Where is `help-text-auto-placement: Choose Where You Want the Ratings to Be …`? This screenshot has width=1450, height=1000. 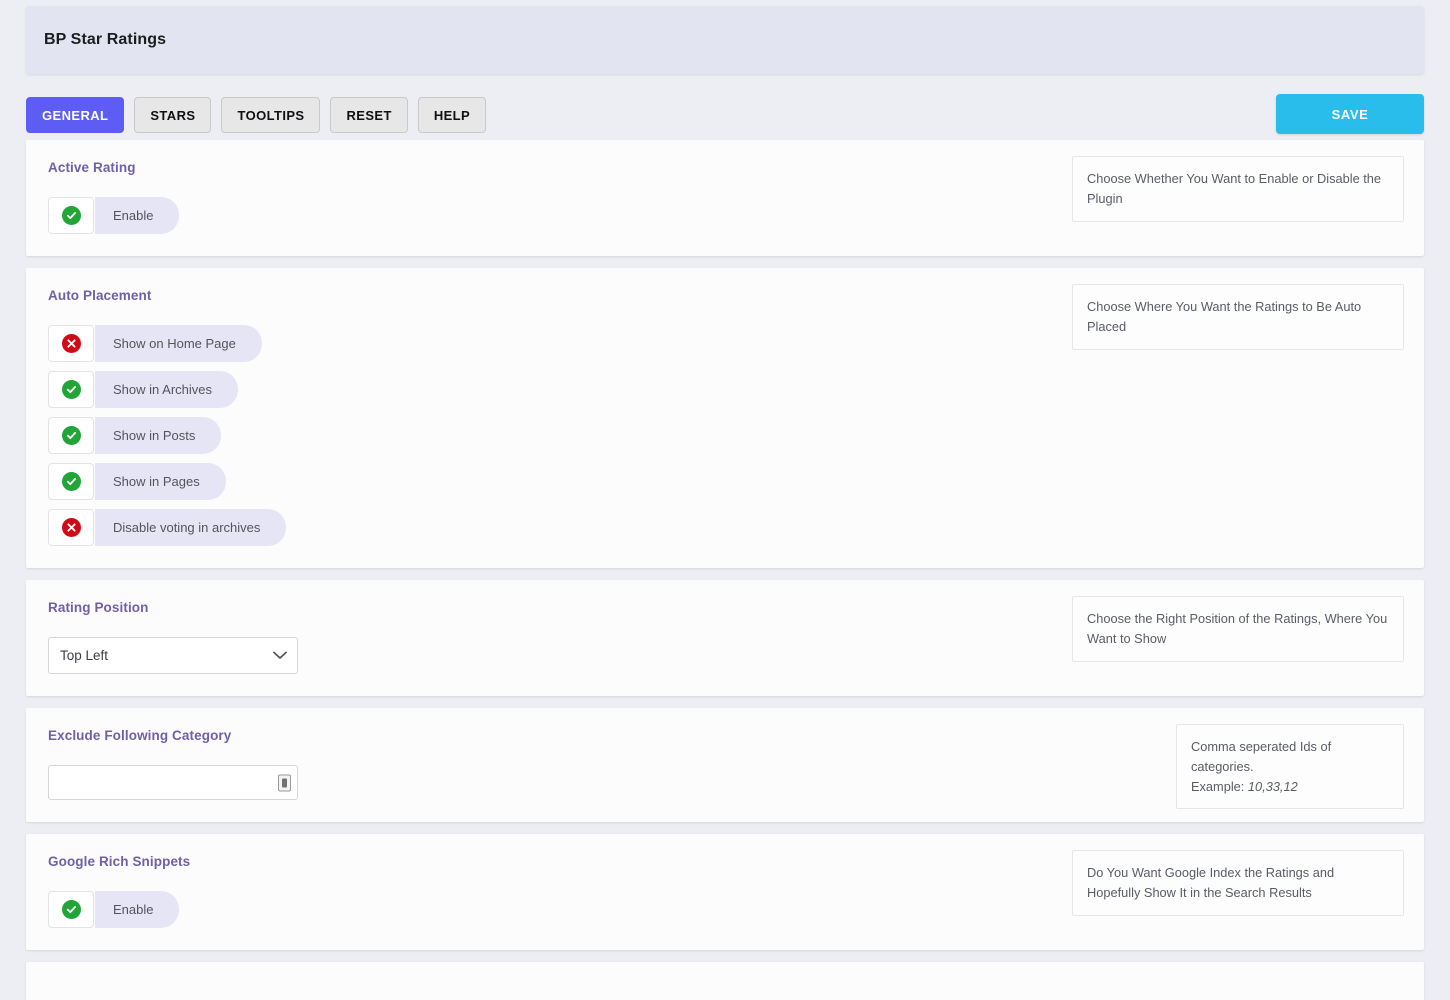 help-text-auto-placement: Choose Where You Want the Ratings to Be … is located at coordinates (1238, 317).